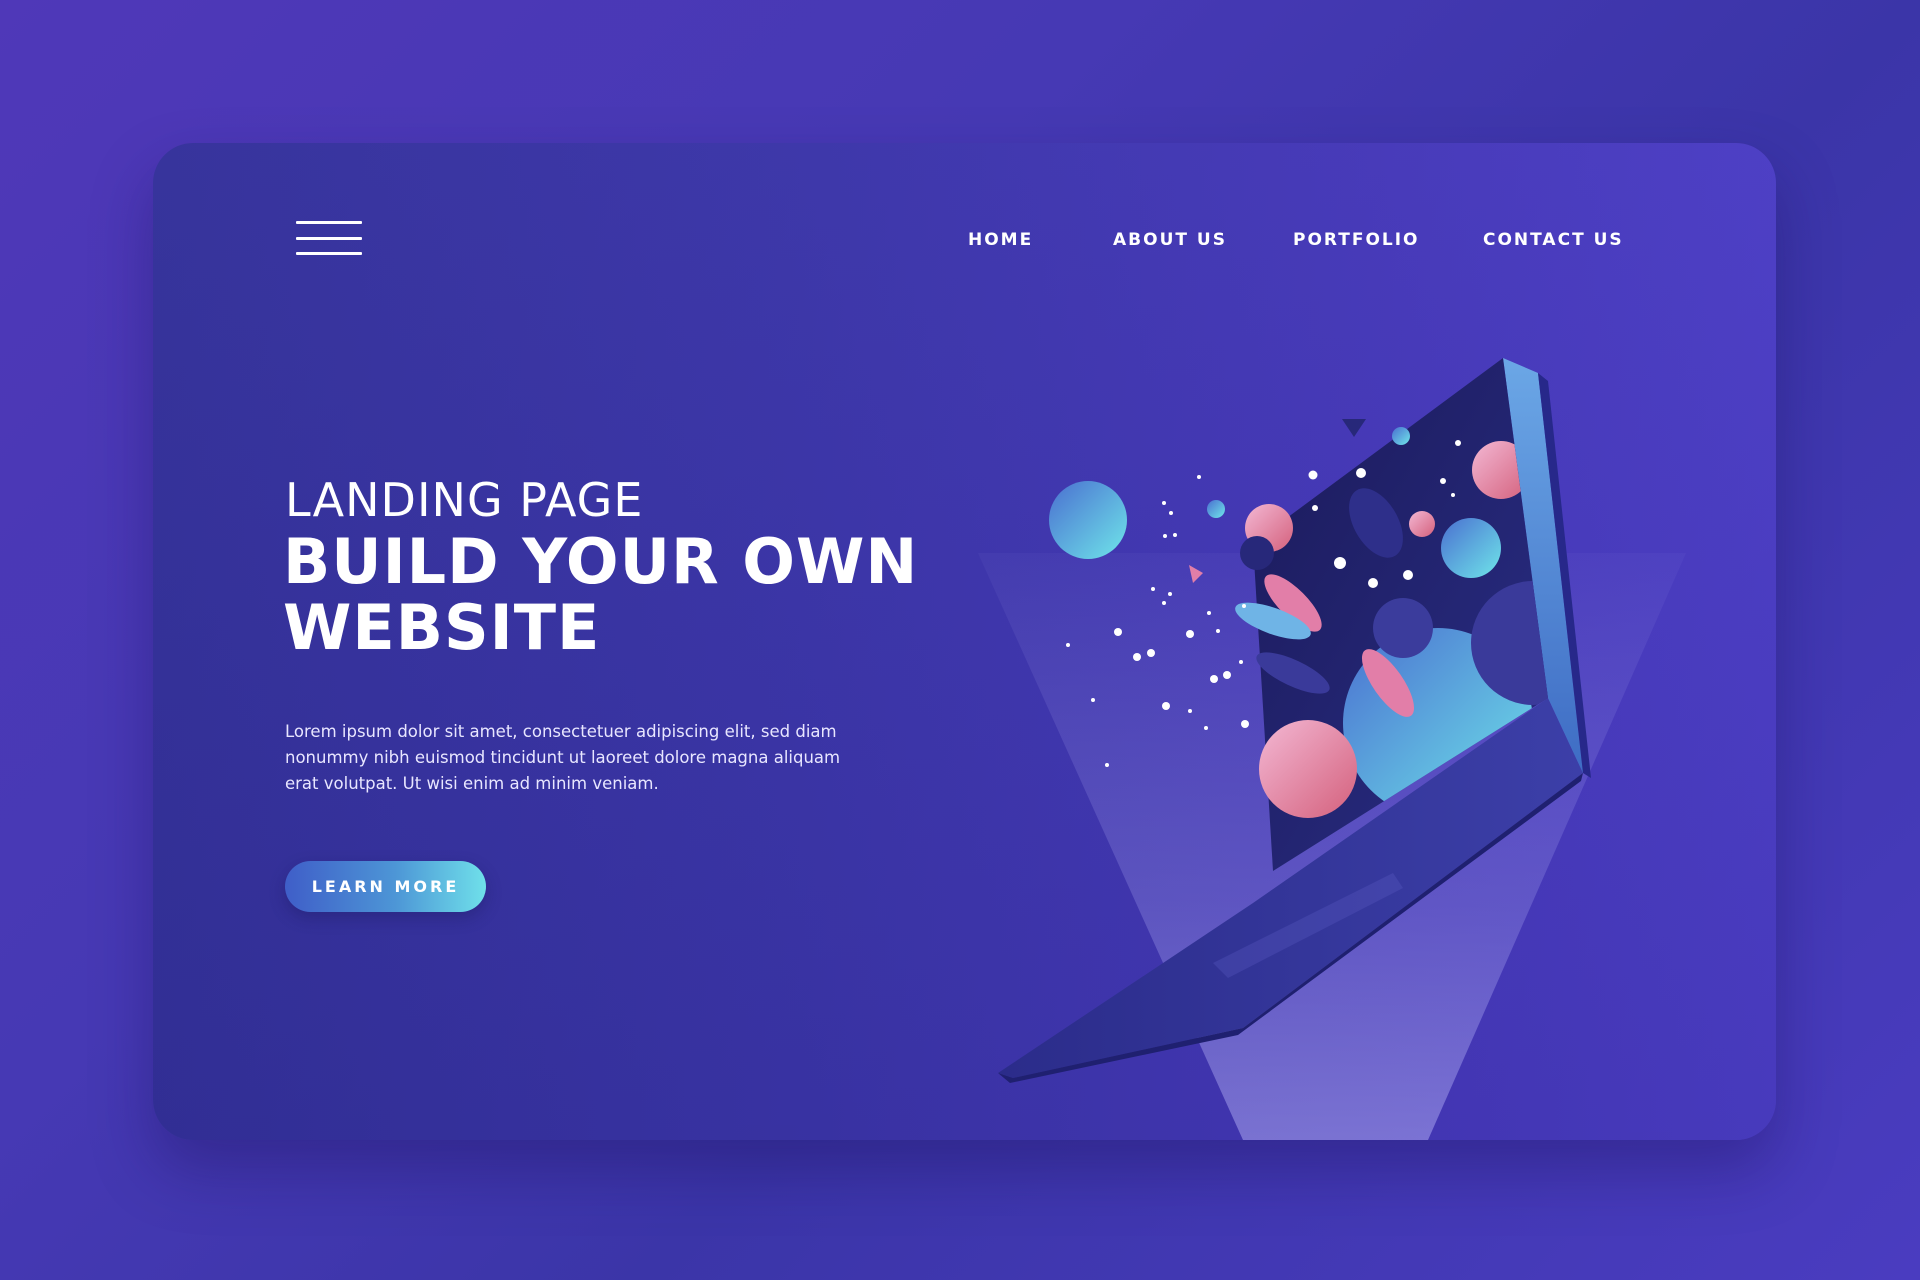  Describe the element at coordinates (1257, 553) in the screenshot. I see `dark-sphere-small` at that location.